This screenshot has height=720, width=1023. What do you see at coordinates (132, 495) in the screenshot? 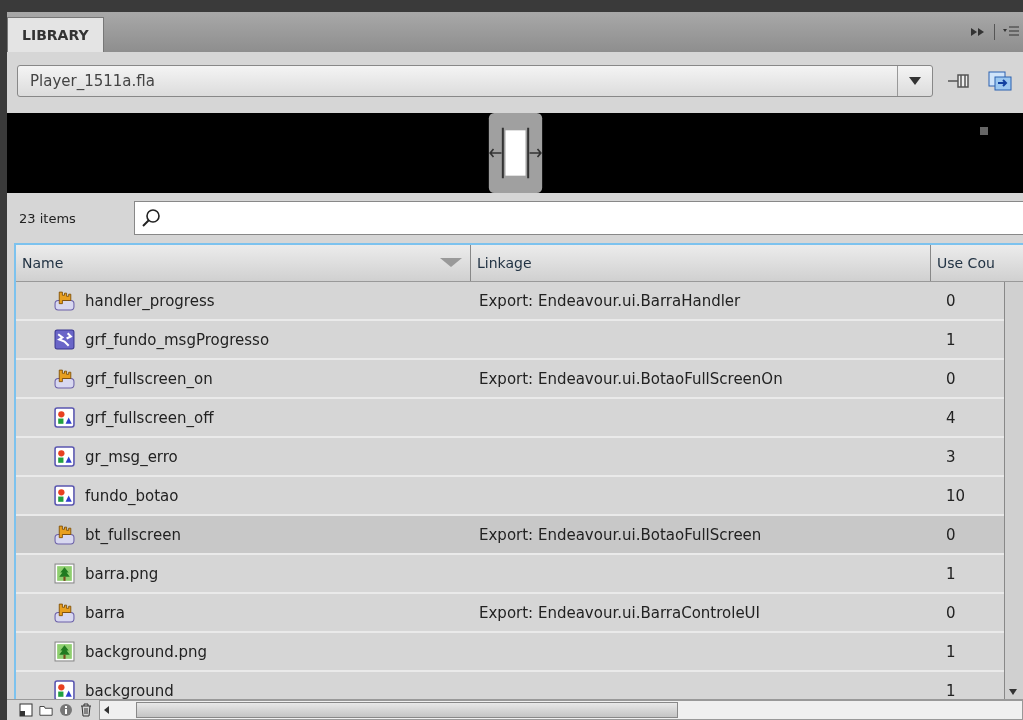
I see `item-name: fundo_botao` at bounding box center [132, 495].